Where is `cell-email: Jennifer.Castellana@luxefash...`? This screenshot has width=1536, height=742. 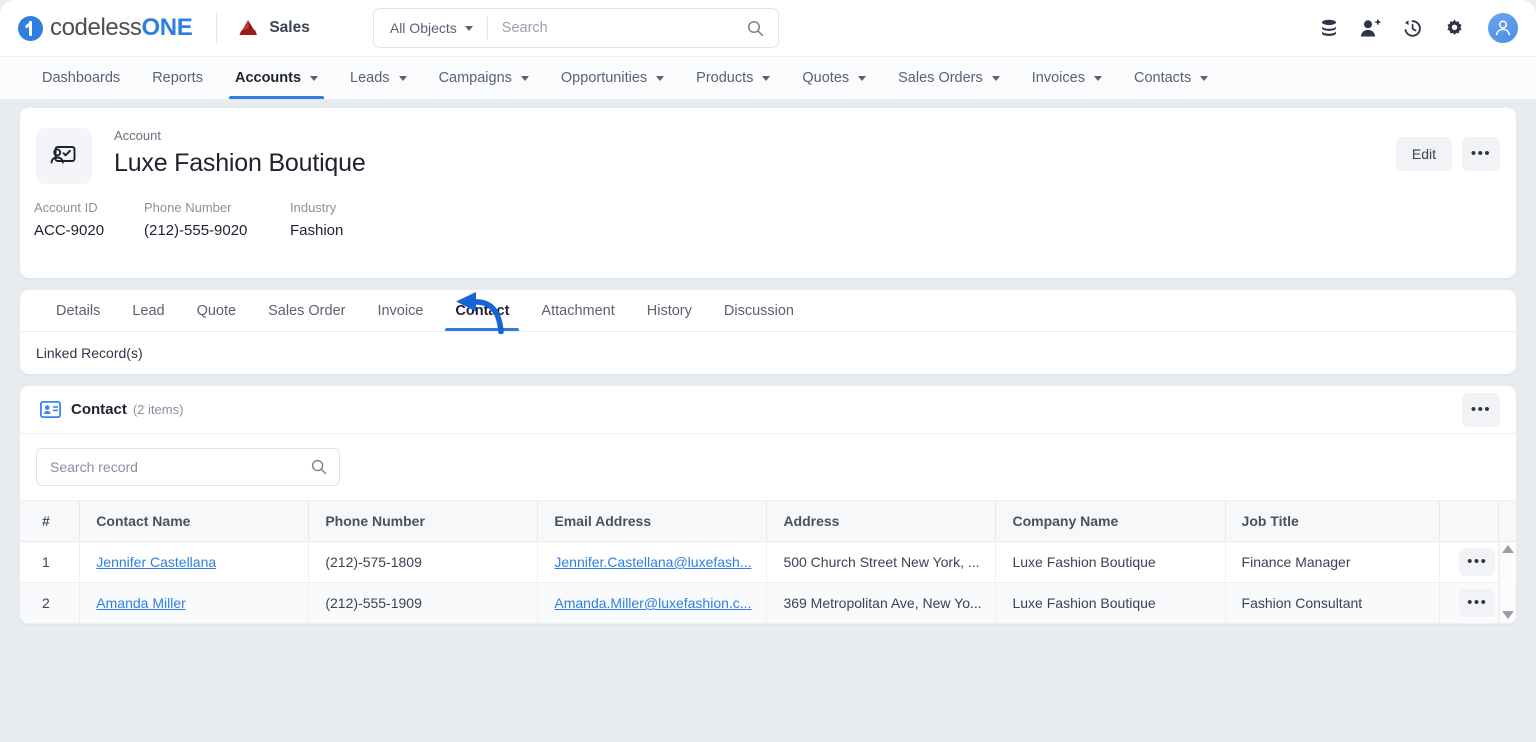
cell-email: Jennifer.Castellana@luxefash... is located at coordinates (652, 562).